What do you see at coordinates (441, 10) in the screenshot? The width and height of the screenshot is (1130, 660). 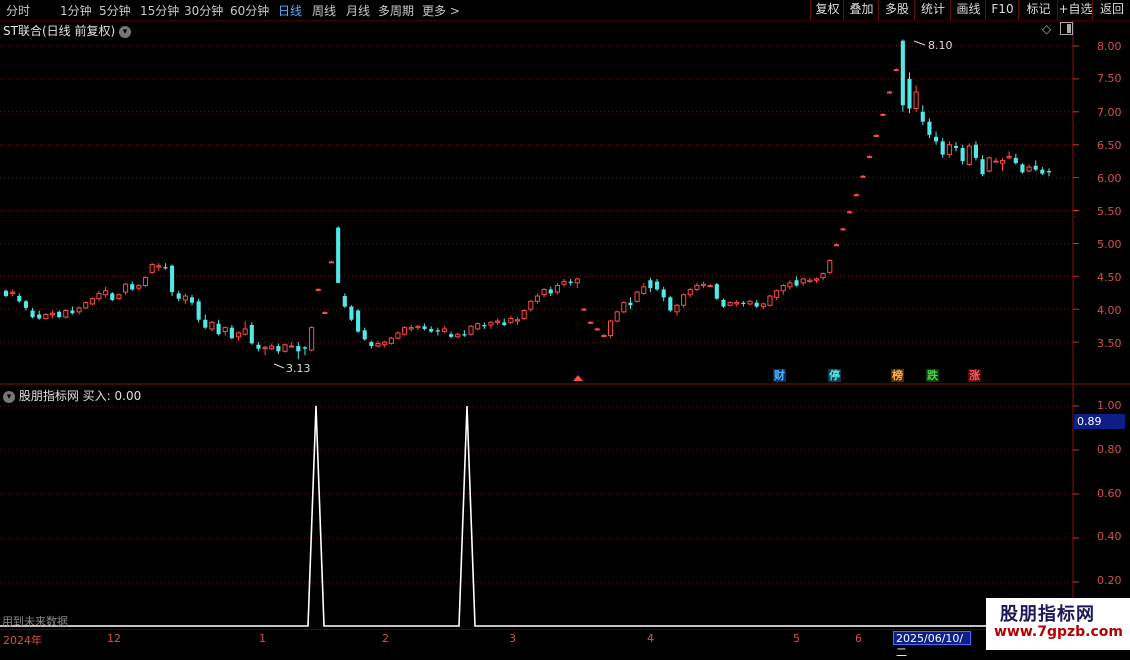 I see `period-tab-10: 更多 >` at bounding box center [441, 10].